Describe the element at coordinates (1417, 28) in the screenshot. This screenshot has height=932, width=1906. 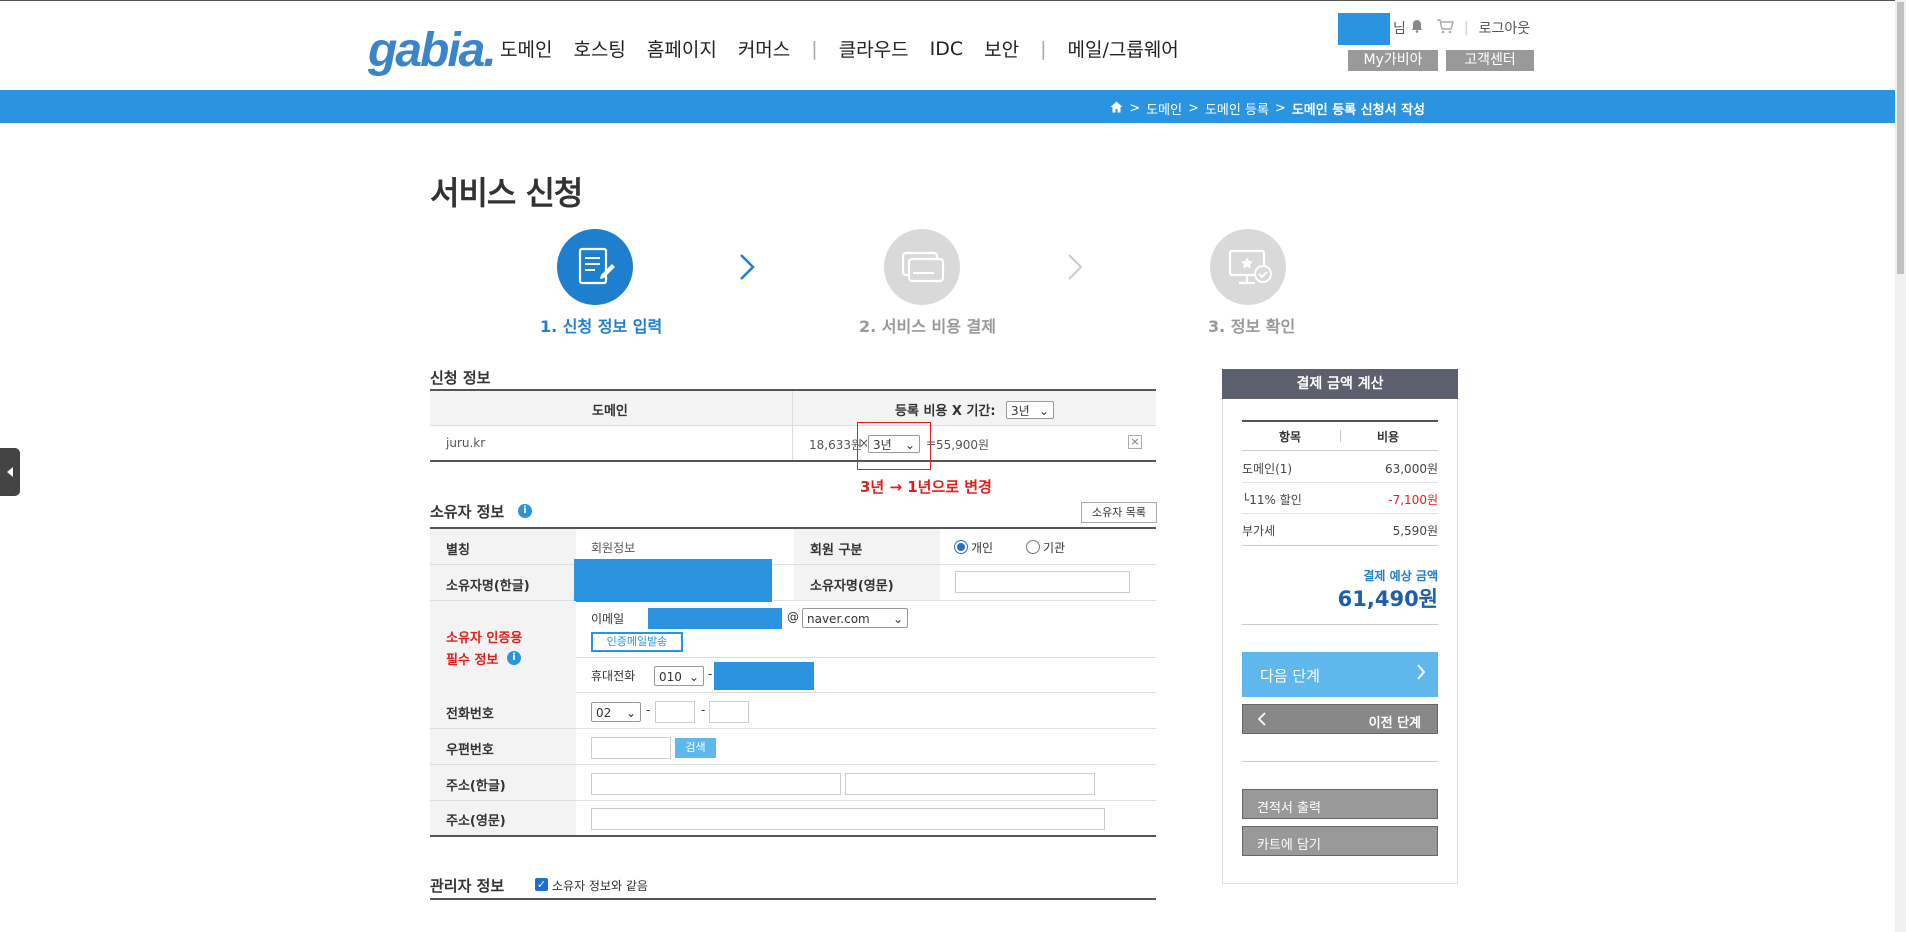
I see `bell-icon` at that location.